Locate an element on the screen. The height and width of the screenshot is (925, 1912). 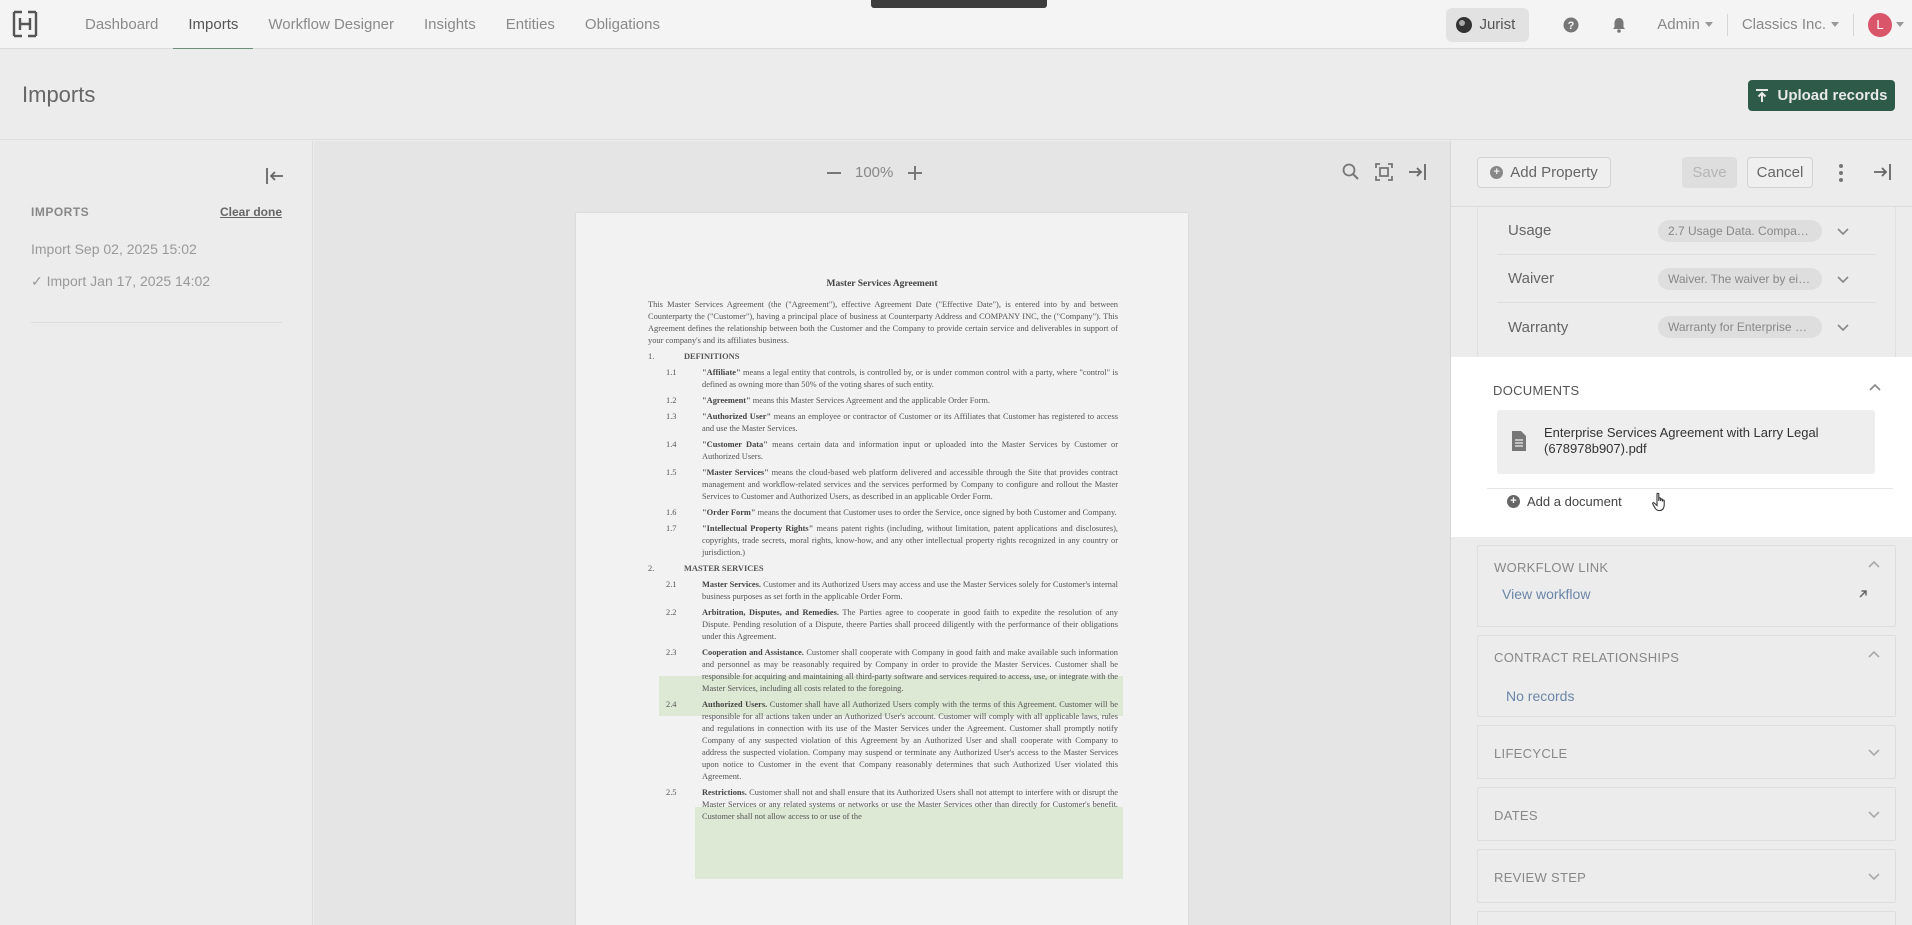
zoom-out-icon is located at coordinates (834, 173).